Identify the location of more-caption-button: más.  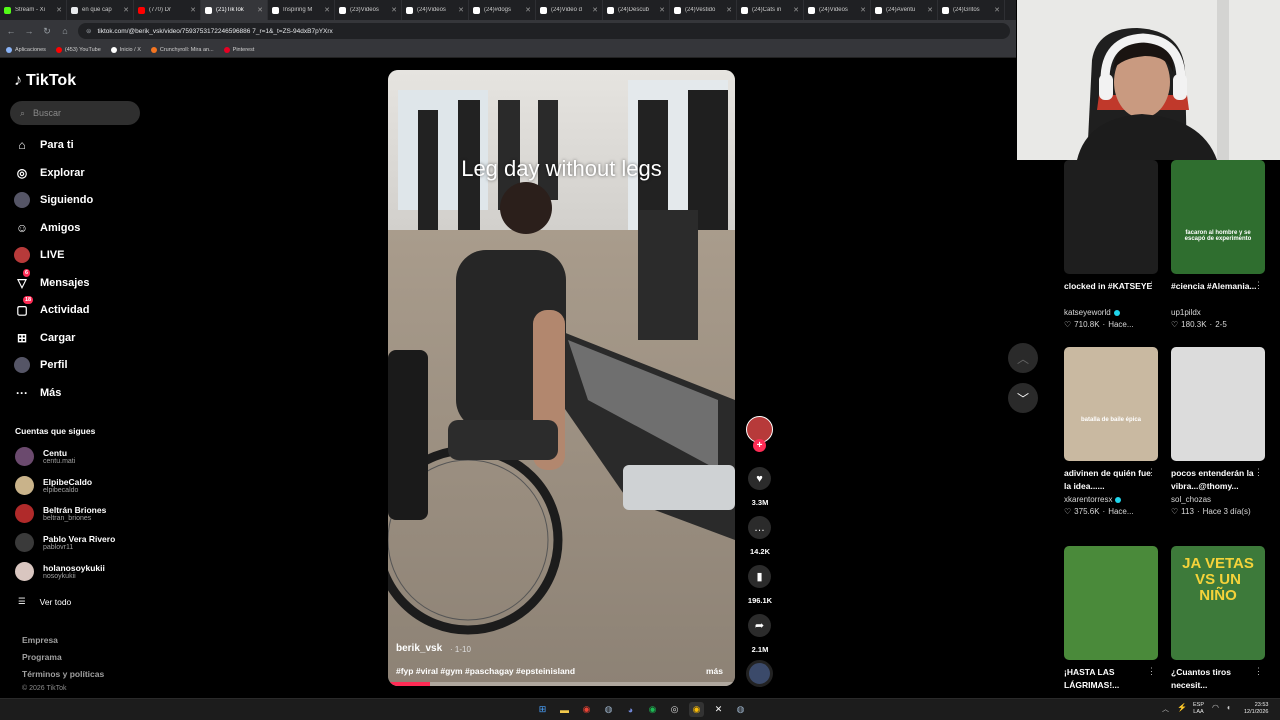
(714, 671).